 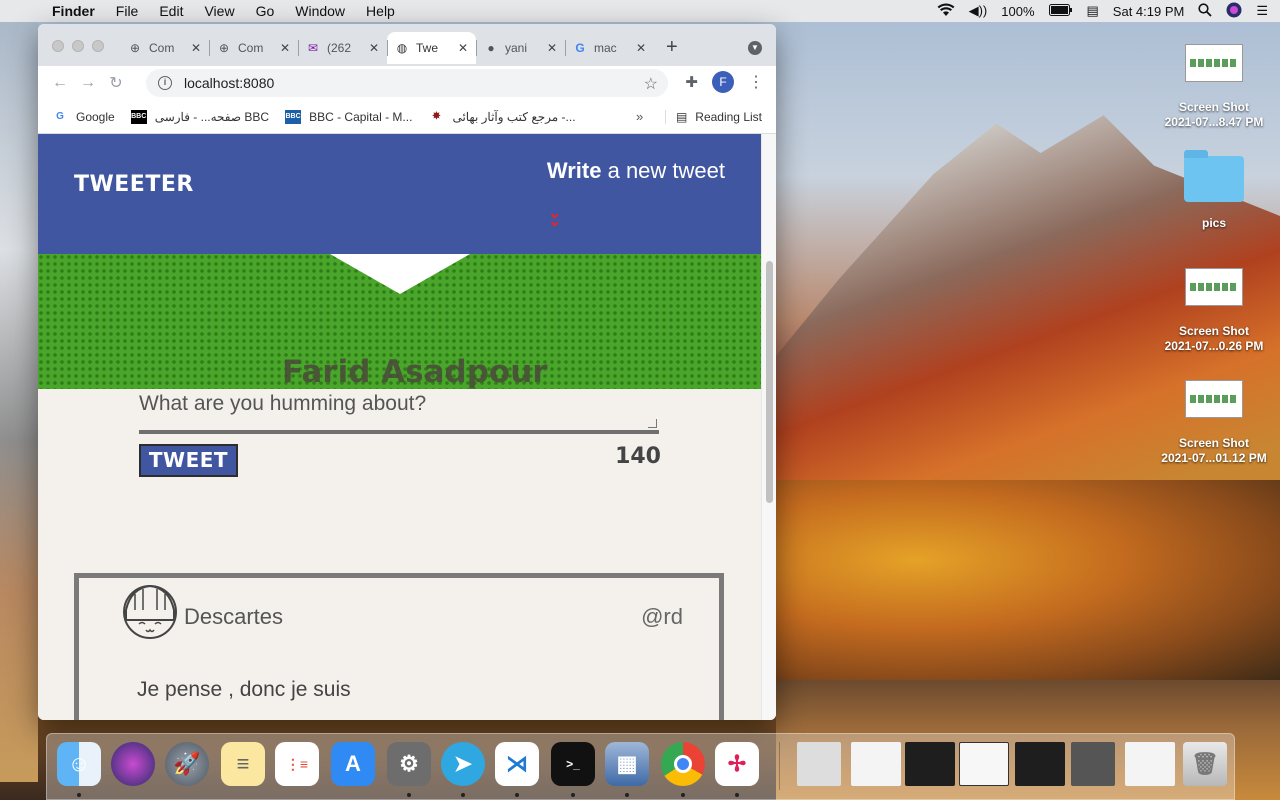 I want to click on terminal-icon: >_, so click(x=573, y=764).